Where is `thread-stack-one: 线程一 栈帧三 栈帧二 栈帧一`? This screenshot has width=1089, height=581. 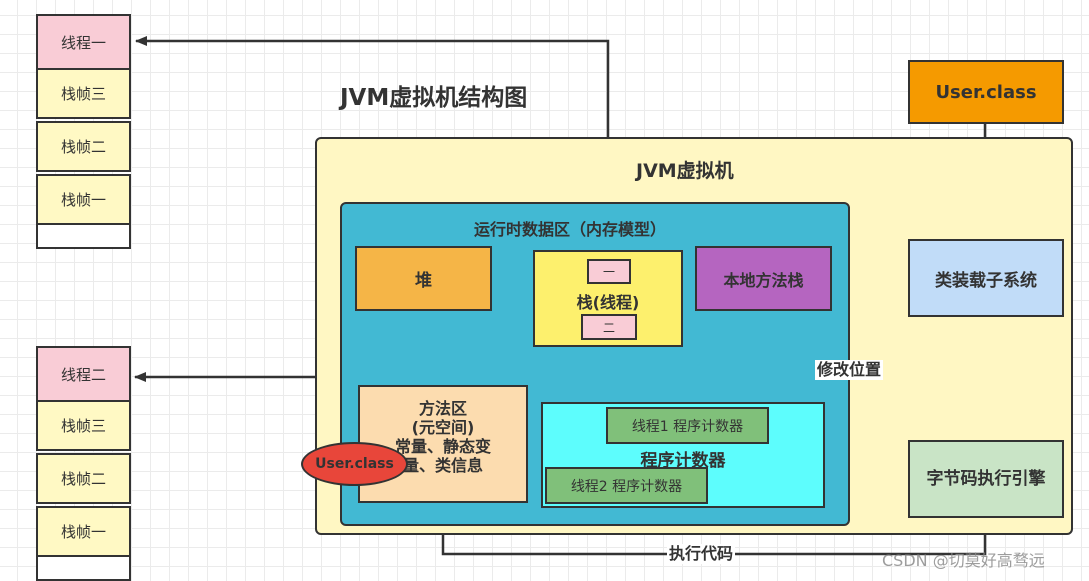 thread-stack-one: 线程一 栈帧三 栈帧二 栈帧一 is located at coordinates (83, 131).